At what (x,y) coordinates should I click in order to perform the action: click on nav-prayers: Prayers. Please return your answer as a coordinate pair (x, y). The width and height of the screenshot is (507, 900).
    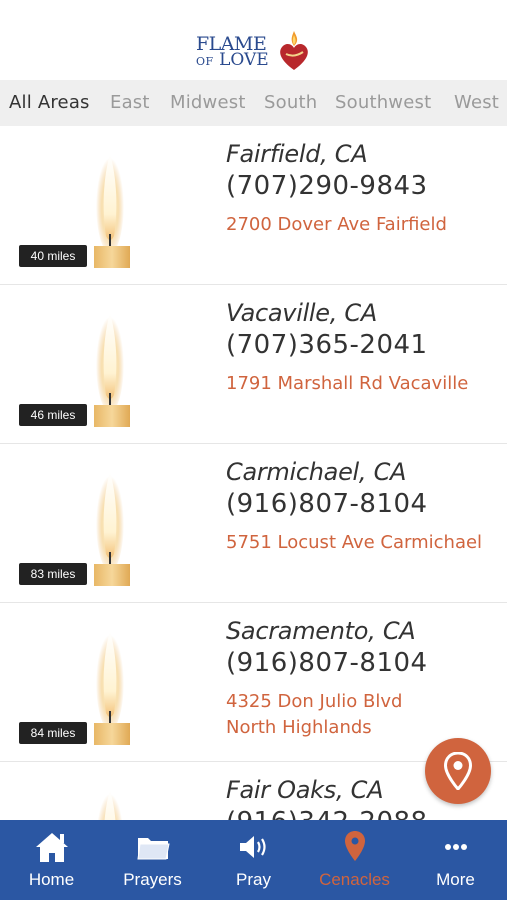
    Looking at the image, I should click on (152, 860).